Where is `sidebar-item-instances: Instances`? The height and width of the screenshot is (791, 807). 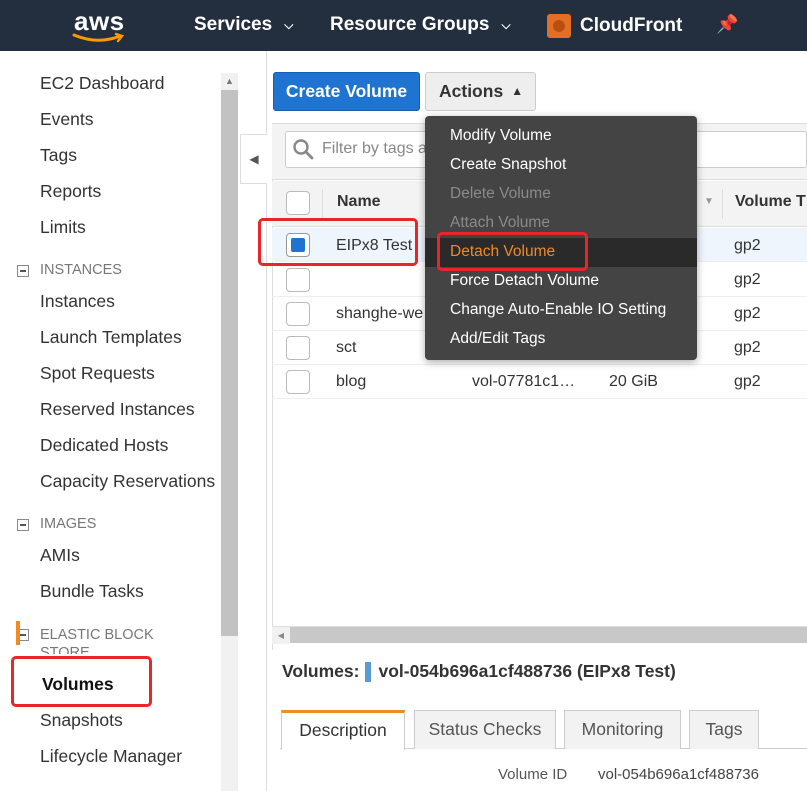
sidebar-item-instances: Instances is located at coordinates (77, 301).